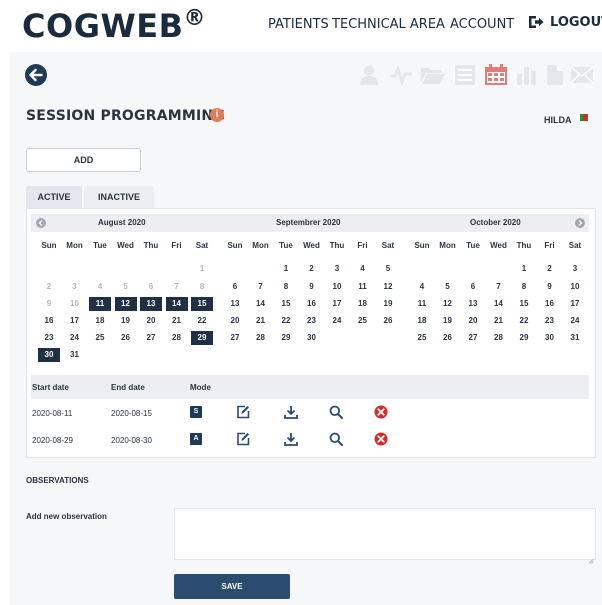 The width and height of the screenshot is (602, 605). Describe the element at coordinates (202, 269) in the screenshot. I see `calendar-day: 1` at that location.